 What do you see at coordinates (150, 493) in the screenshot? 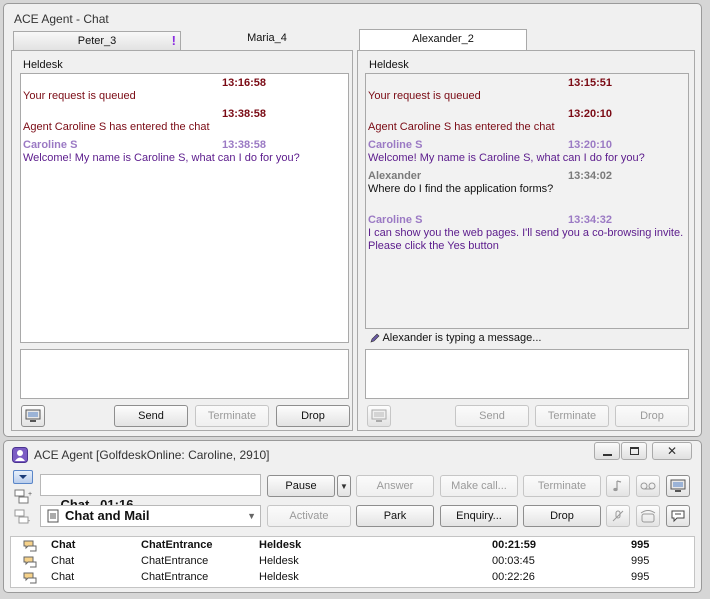
I see `status-line: Chat 01:16` at bounding box center [150, 493].